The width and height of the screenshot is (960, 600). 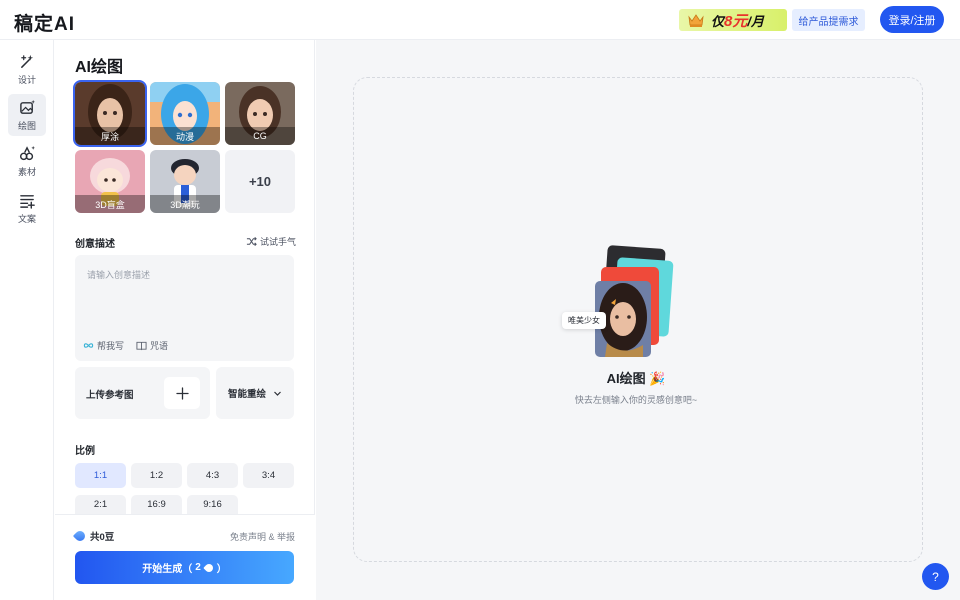 I want to click on prompt-tools: 帮我写 咒语, so click(x=125, y=345).